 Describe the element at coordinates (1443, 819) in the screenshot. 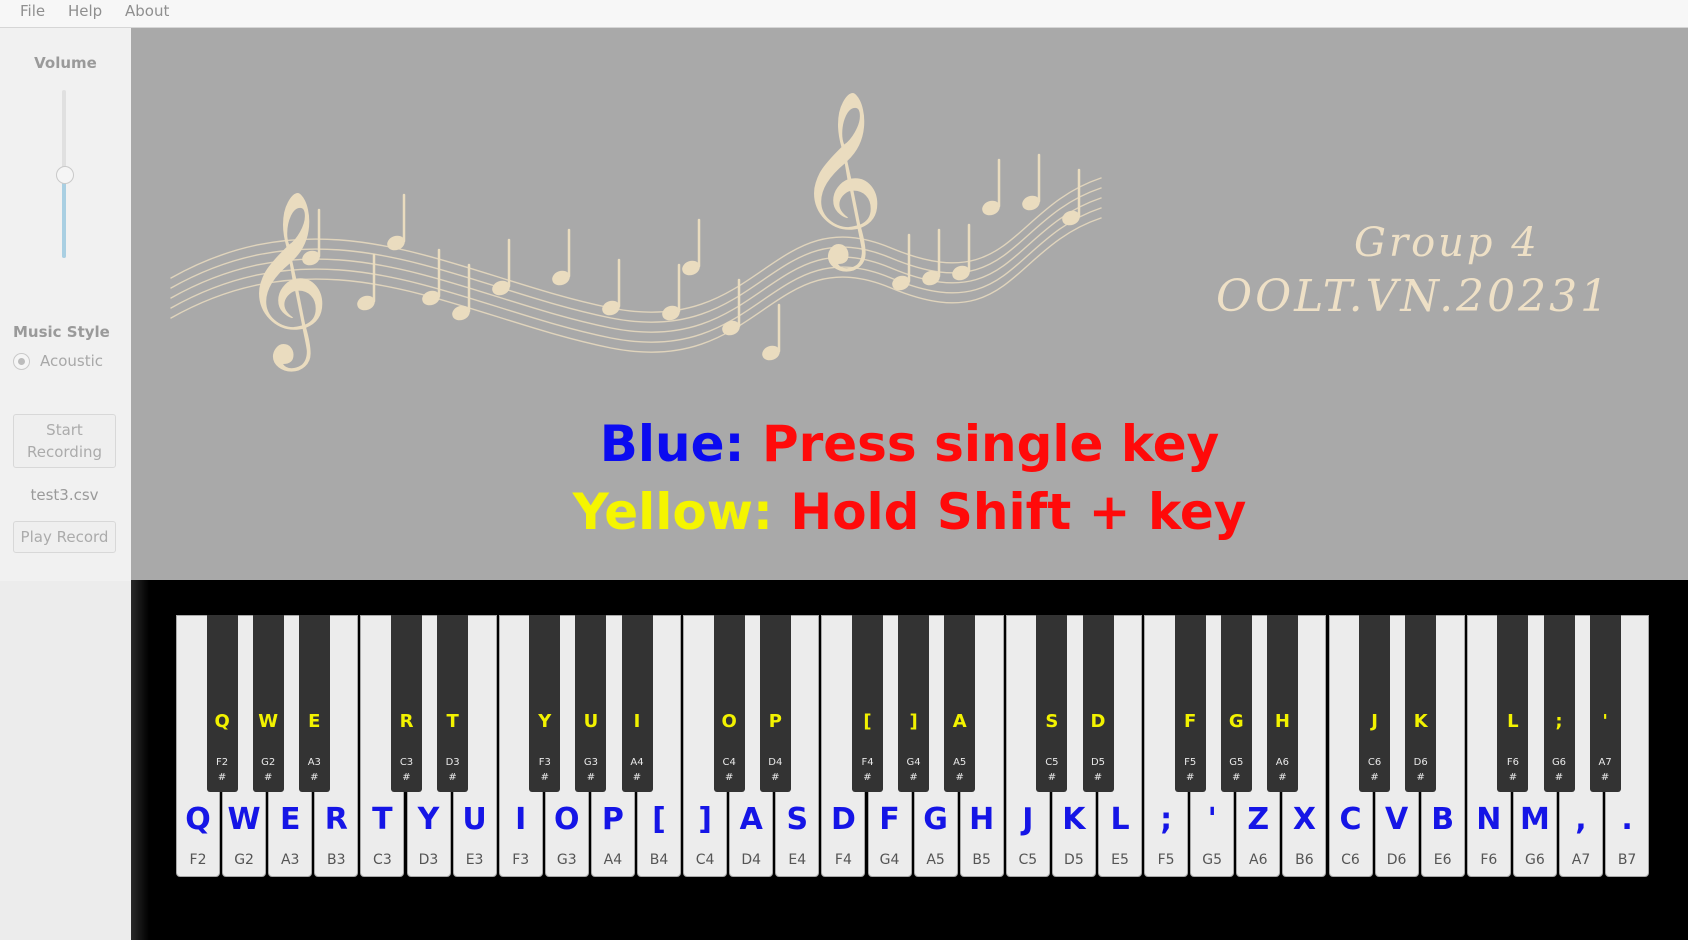

I see `white-key-letter: B` at that location.